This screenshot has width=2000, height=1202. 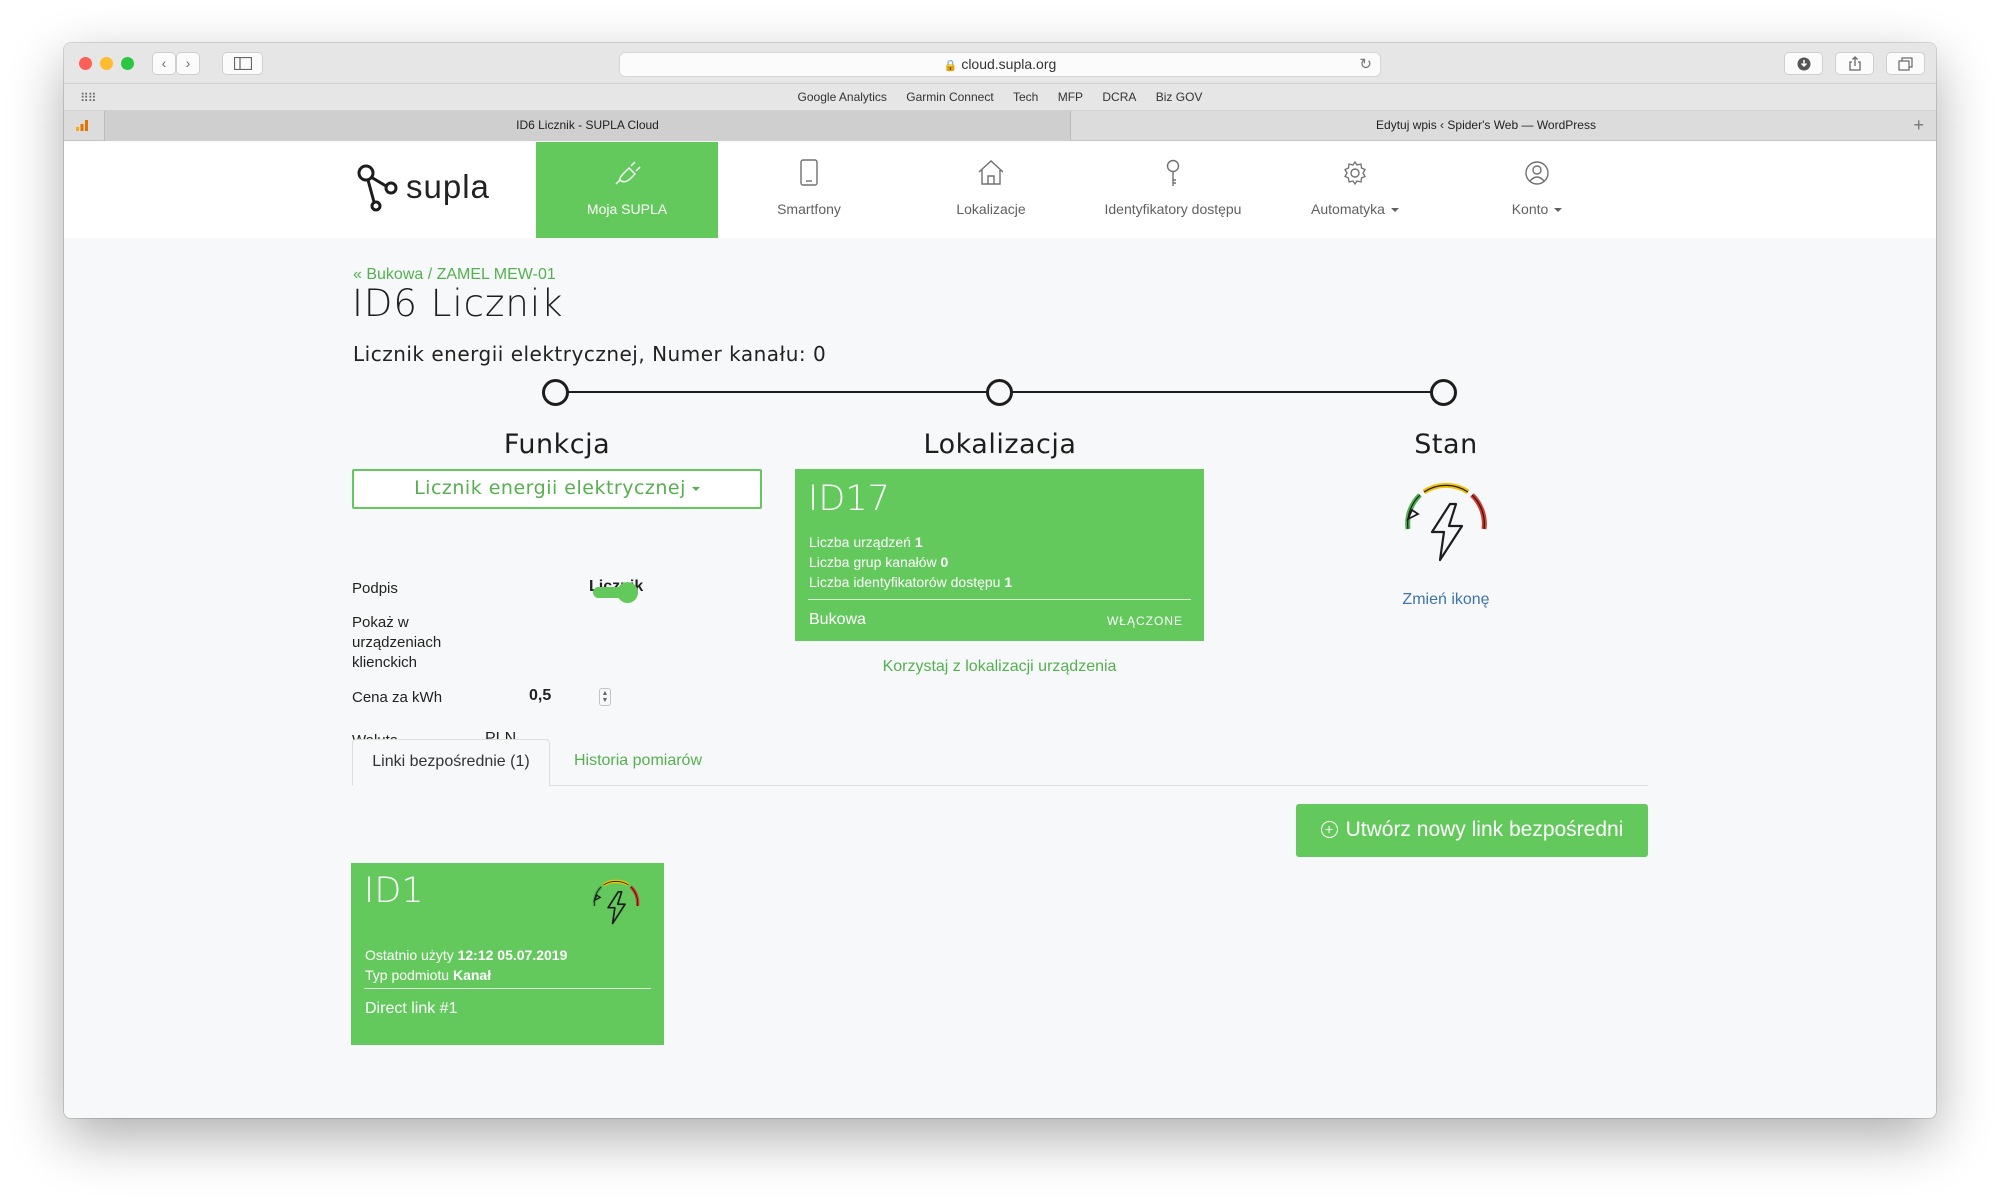 What do you see at coordinates (1443, 392) in the screenshot?
I see `stepper-node-stan` at bounding box center [1443, 392].